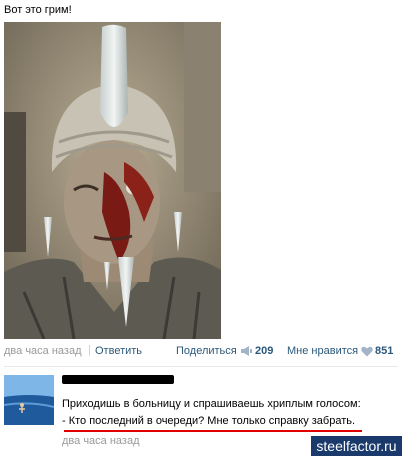  I want to click on like-count: 851, so click(384, 351).